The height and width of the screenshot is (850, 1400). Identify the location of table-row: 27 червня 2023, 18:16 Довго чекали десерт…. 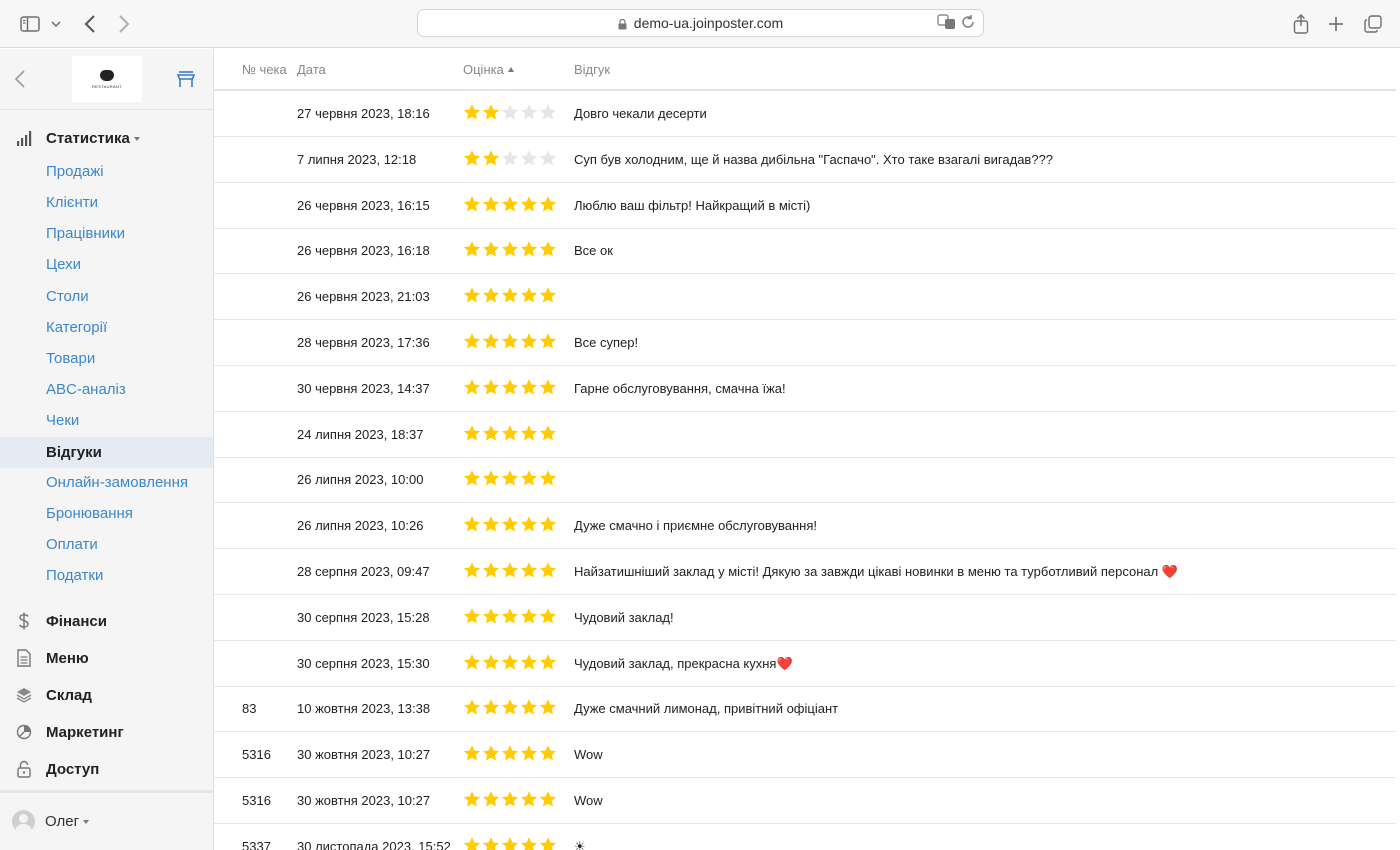
(805, 114).